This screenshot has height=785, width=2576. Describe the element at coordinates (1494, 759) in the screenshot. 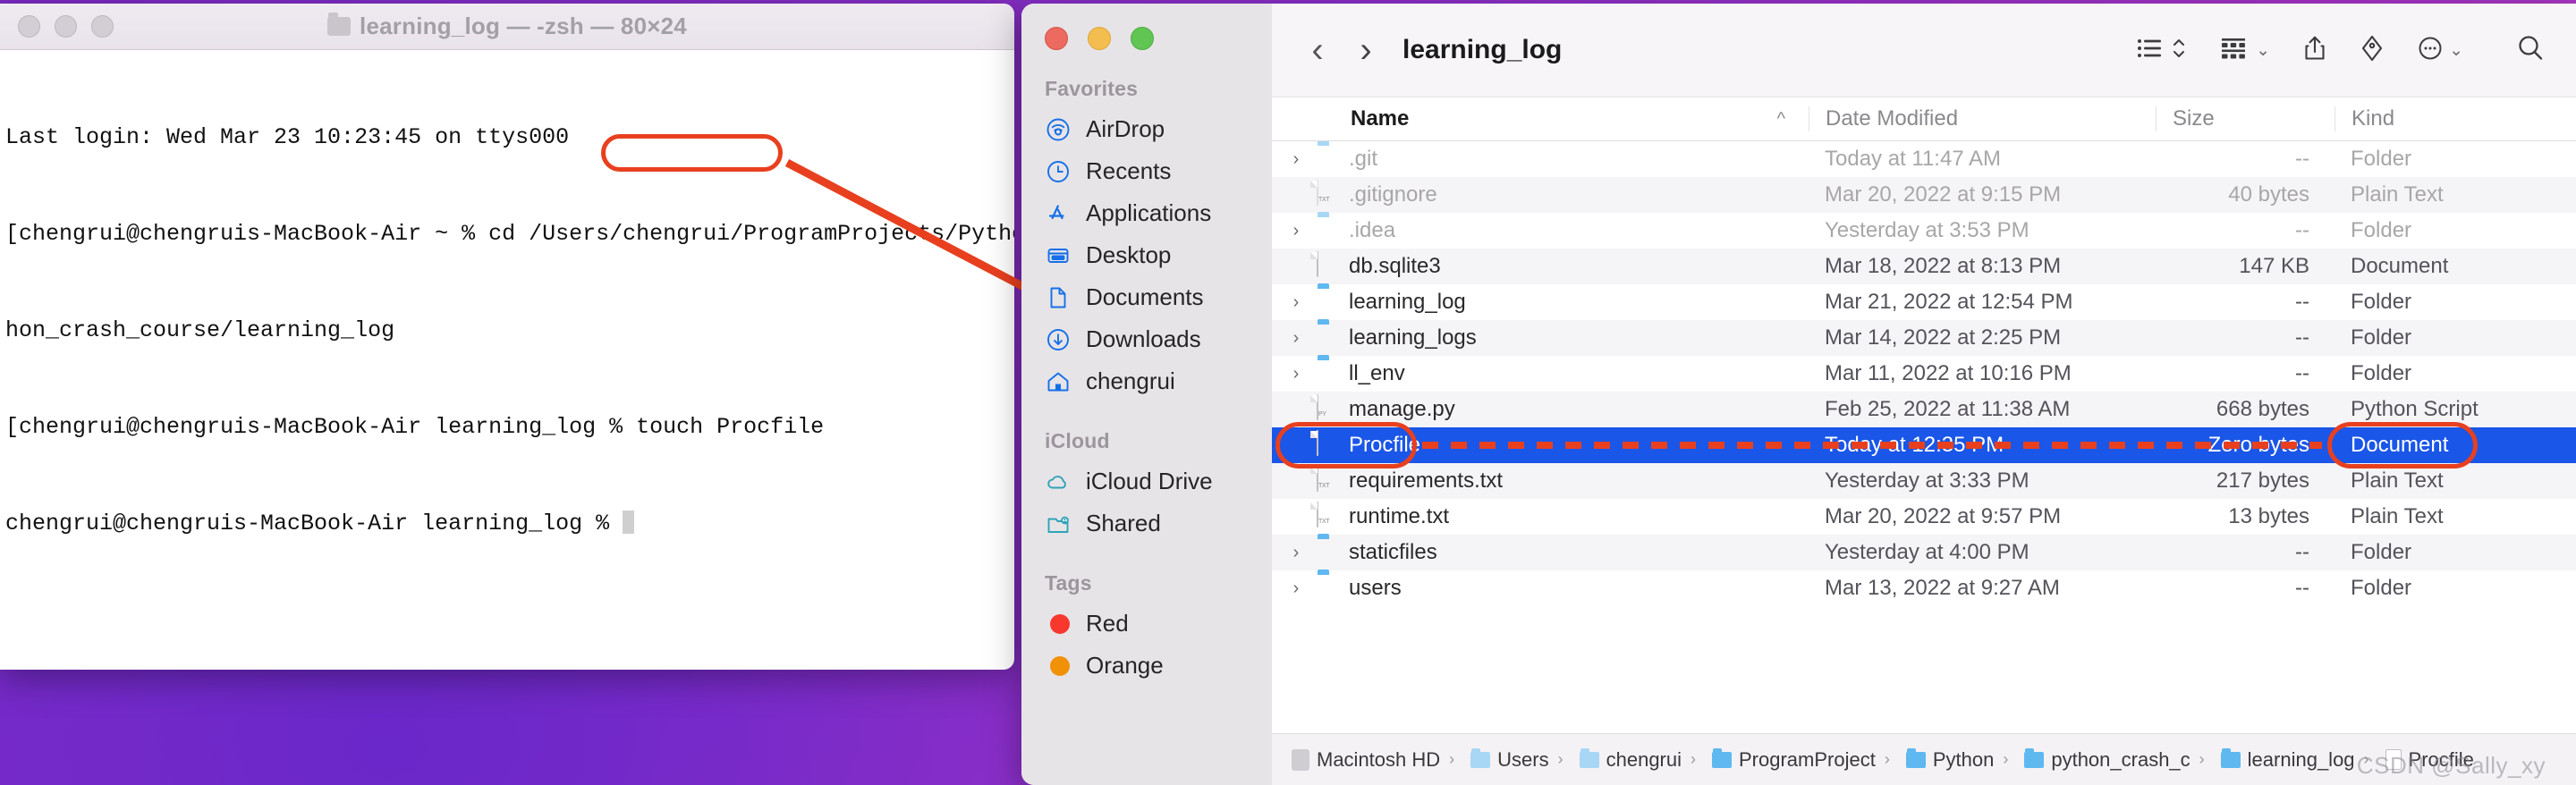

I see `breadcrumb-item: › Users` at that location.